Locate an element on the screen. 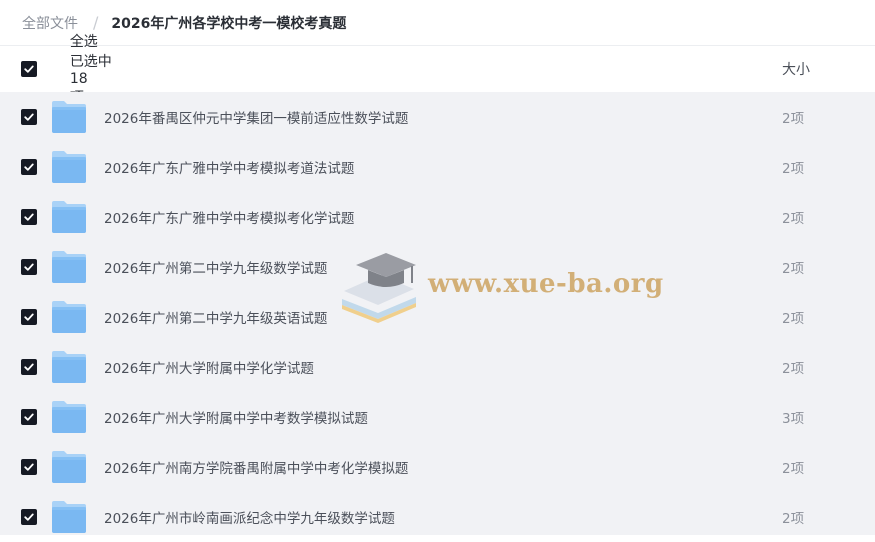 The height and width of the screenshot is (542, 875). file-name: 2026年广州南方学院番禺附属中学中考化学模拟题 is located at coordinates (256, 467).